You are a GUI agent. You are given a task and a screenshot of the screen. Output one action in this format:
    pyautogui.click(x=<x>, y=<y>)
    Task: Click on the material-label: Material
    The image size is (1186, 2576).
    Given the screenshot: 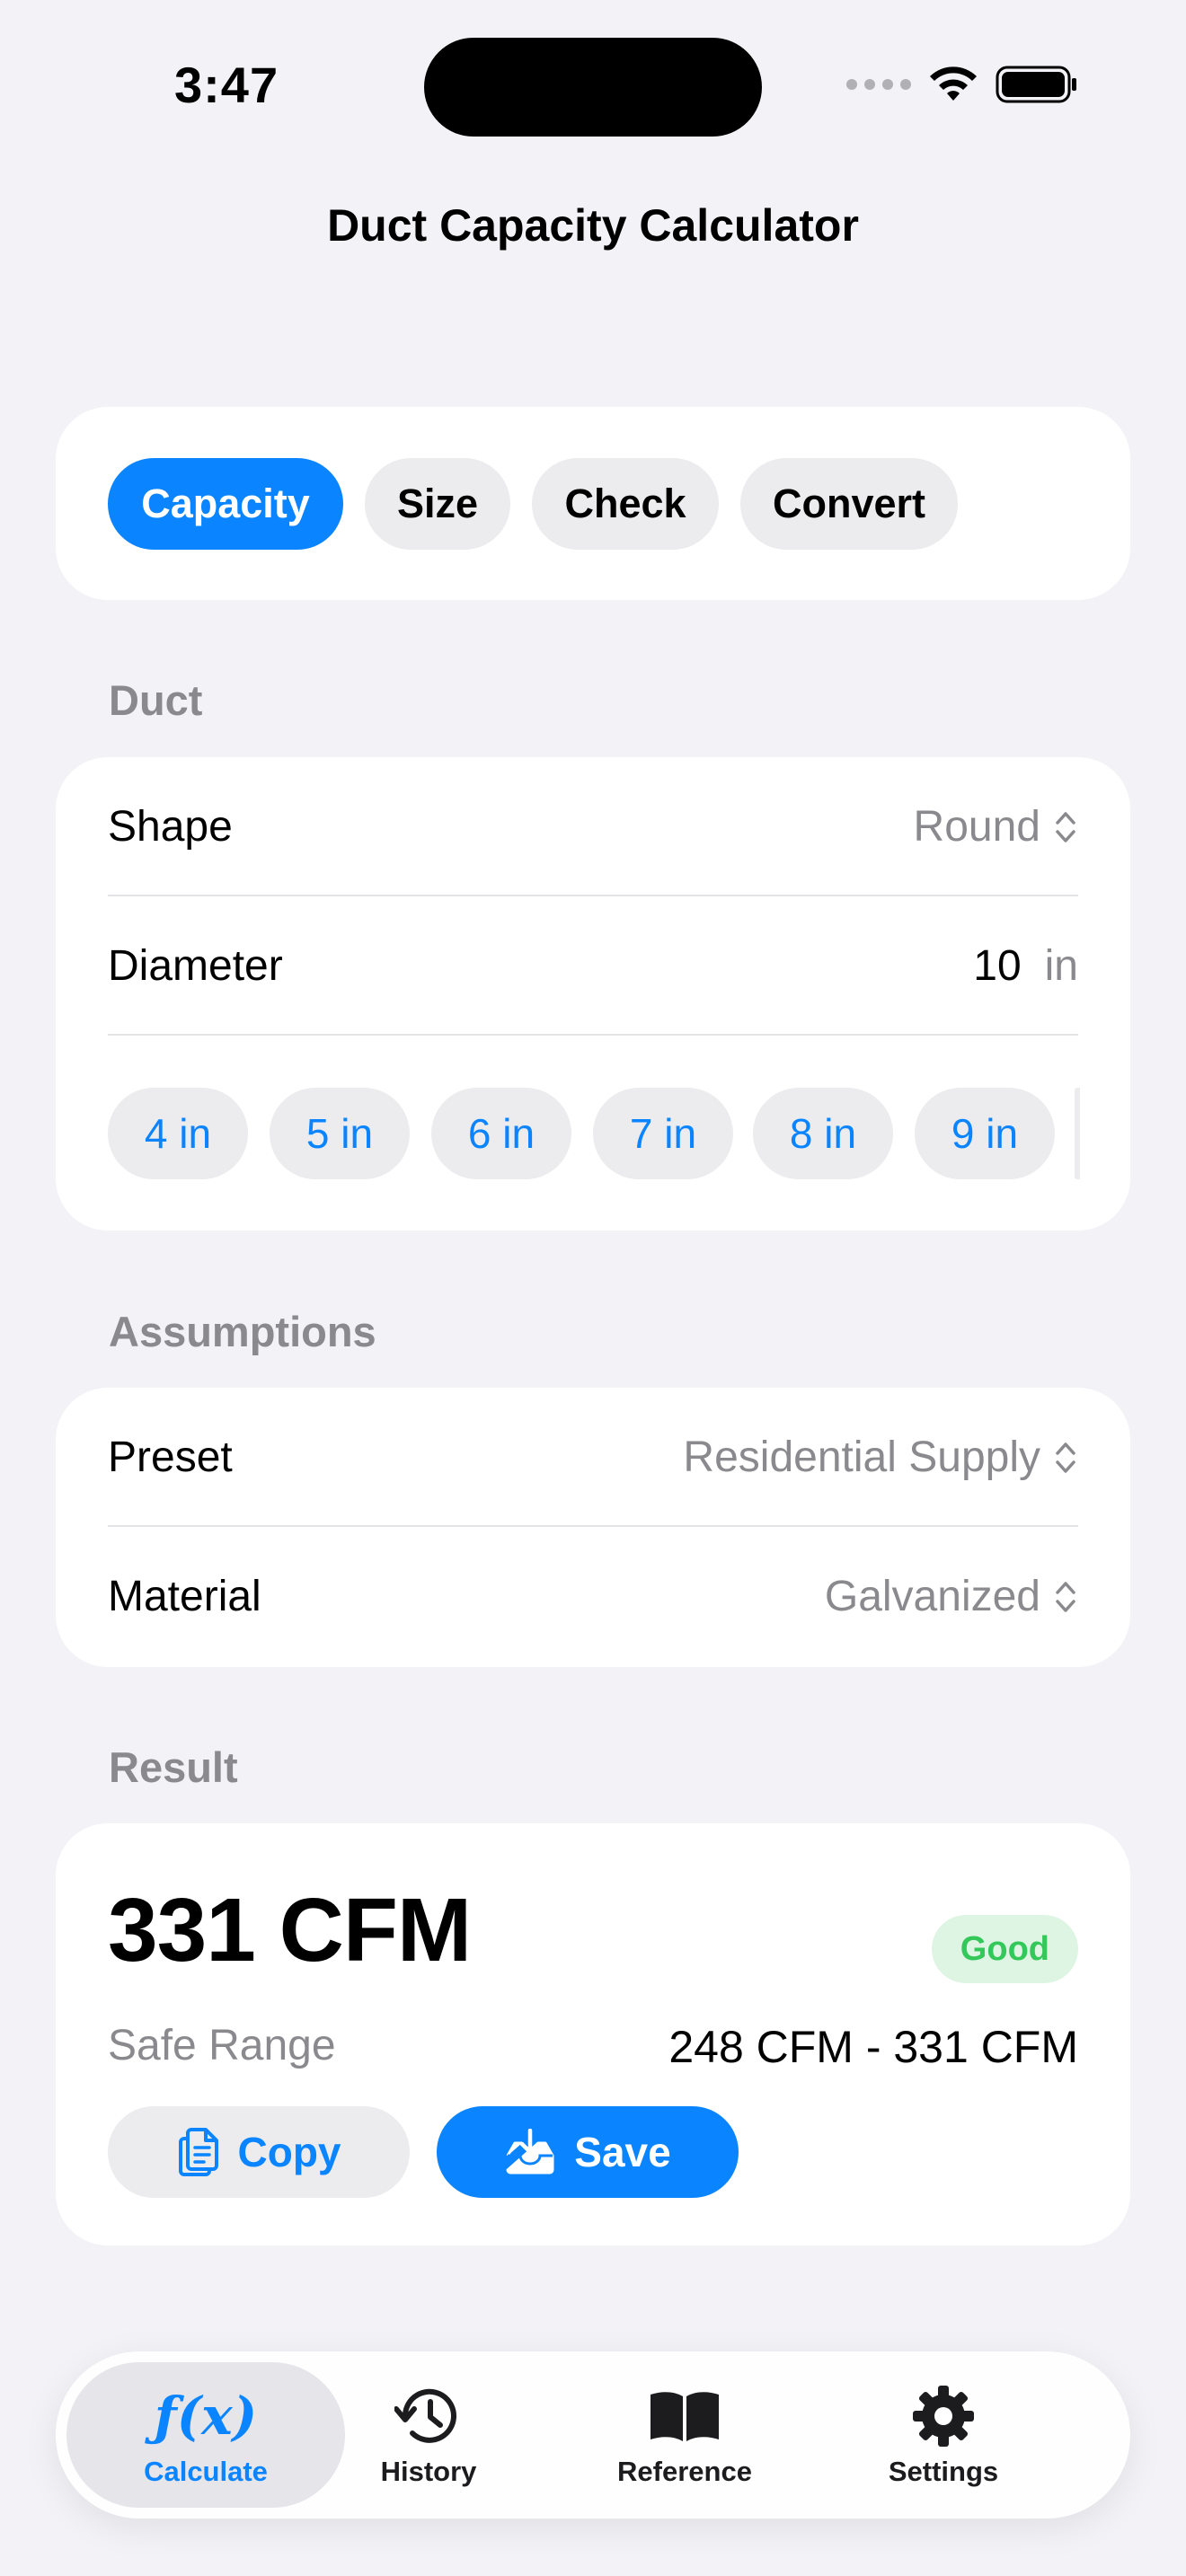 What is the action you would take?
    pyautogui.click(x=184, y=1596)
    